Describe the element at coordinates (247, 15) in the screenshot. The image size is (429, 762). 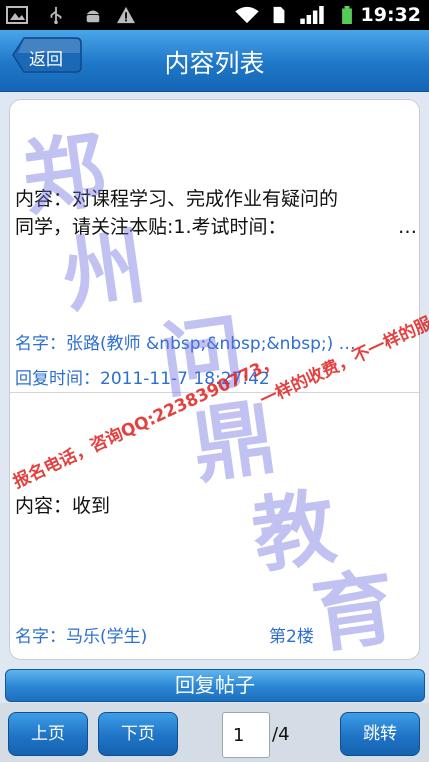
I see `wifi-icon` at that location.